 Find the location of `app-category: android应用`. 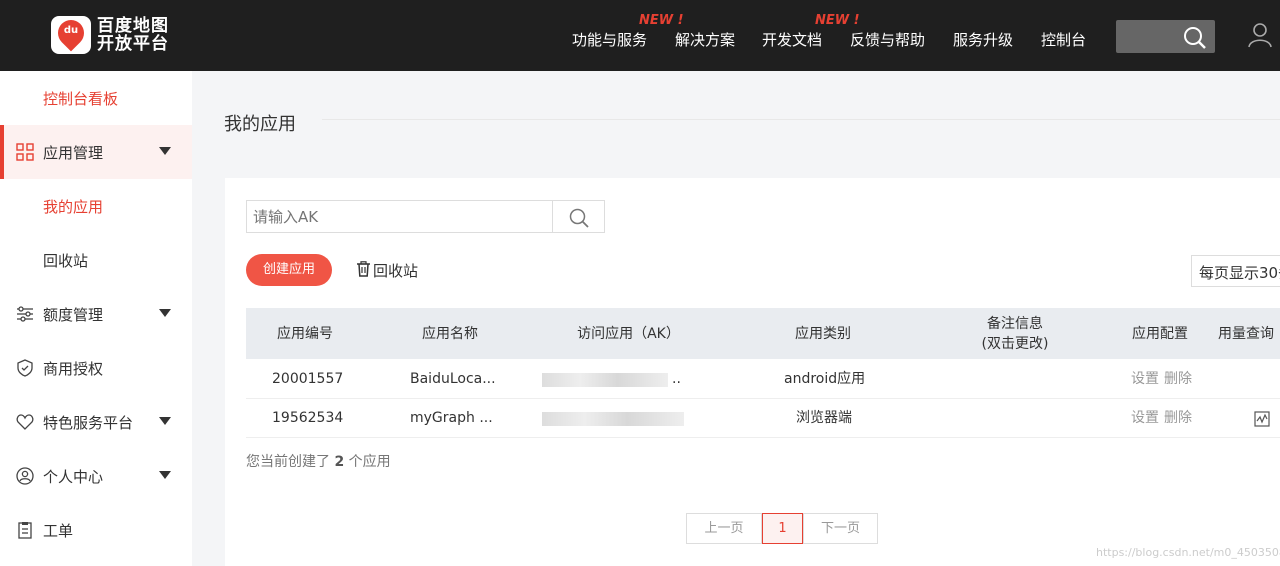

app-category: android应用 is located at coordinates (825, 379).